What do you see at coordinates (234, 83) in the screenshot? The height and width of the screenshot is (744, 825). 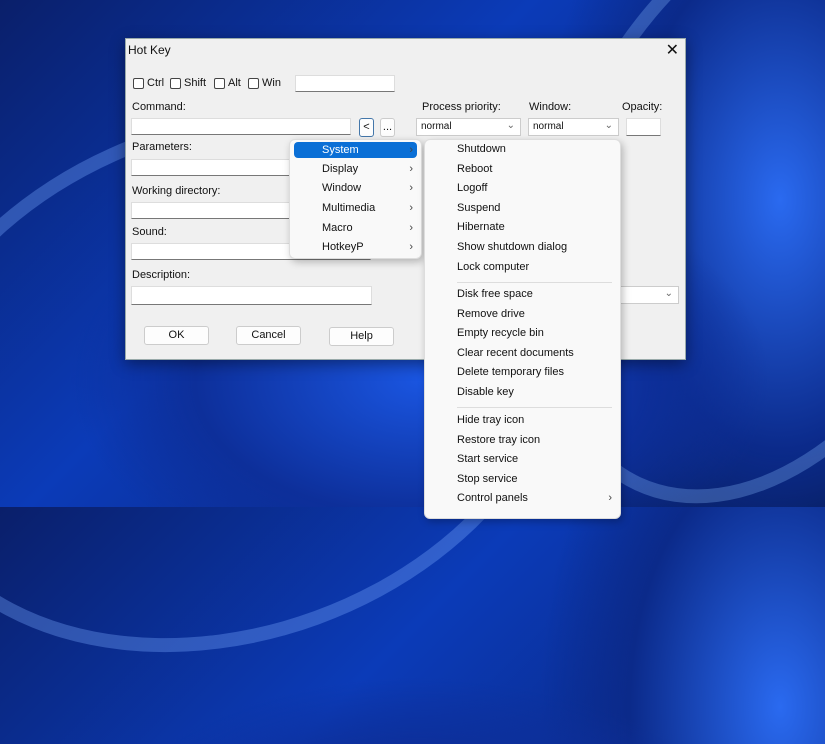 I see `alt-label: Alt` at bounding box center [234, 83].